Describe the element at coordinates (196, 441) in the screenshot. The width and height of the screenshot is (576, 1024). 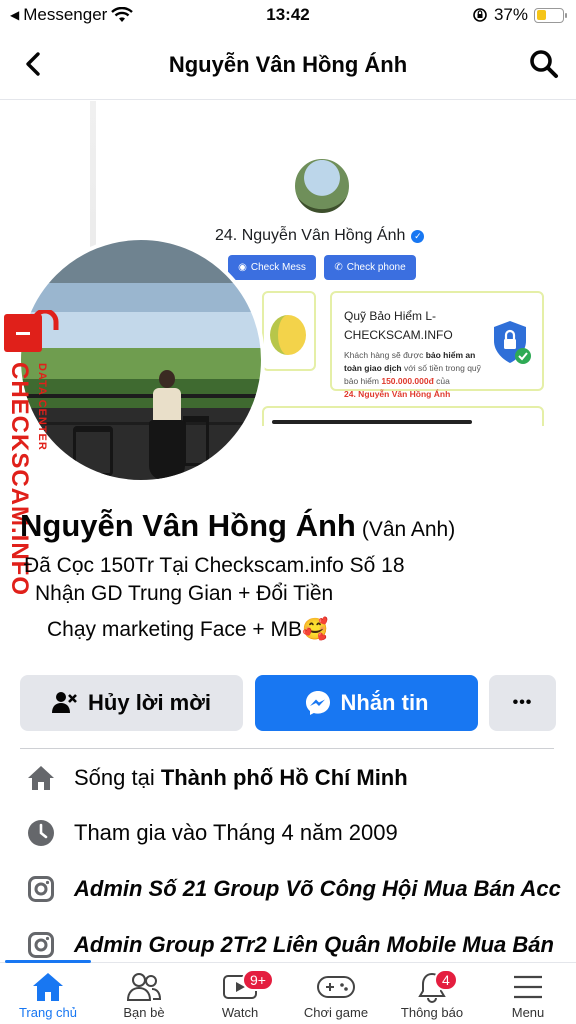
I see `pfp-chair-right` at that location.